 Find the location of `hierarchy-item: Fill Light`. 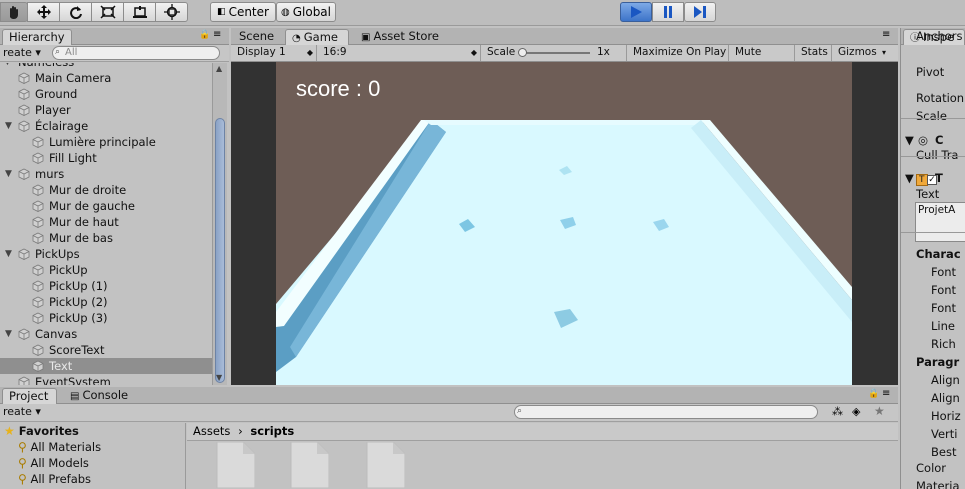

hierarchy-item: Fill Light is located at coordinates (106, 158).